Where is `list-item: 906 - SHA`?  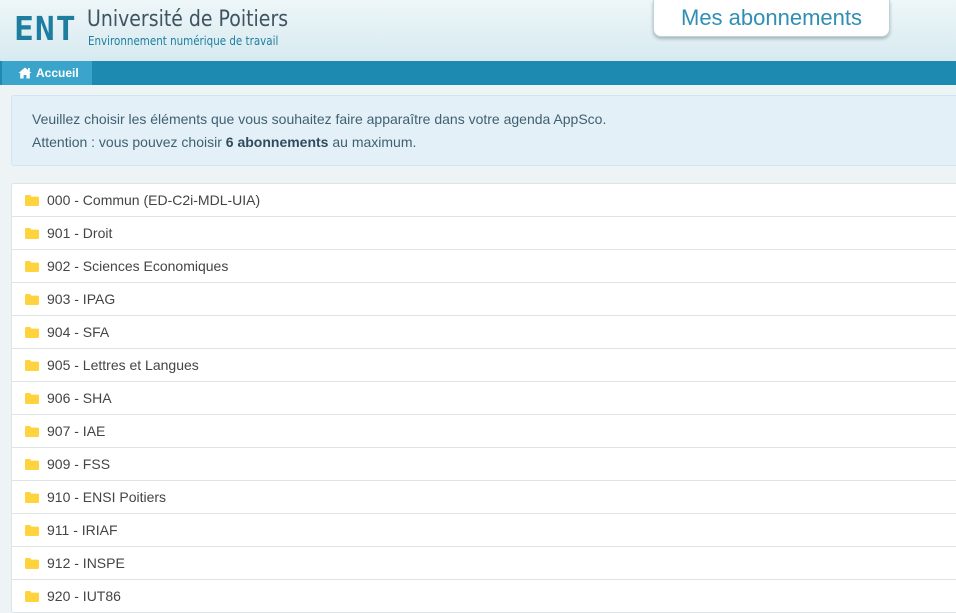 list-item: 906 - SHA is located at coordinates (484, 398).